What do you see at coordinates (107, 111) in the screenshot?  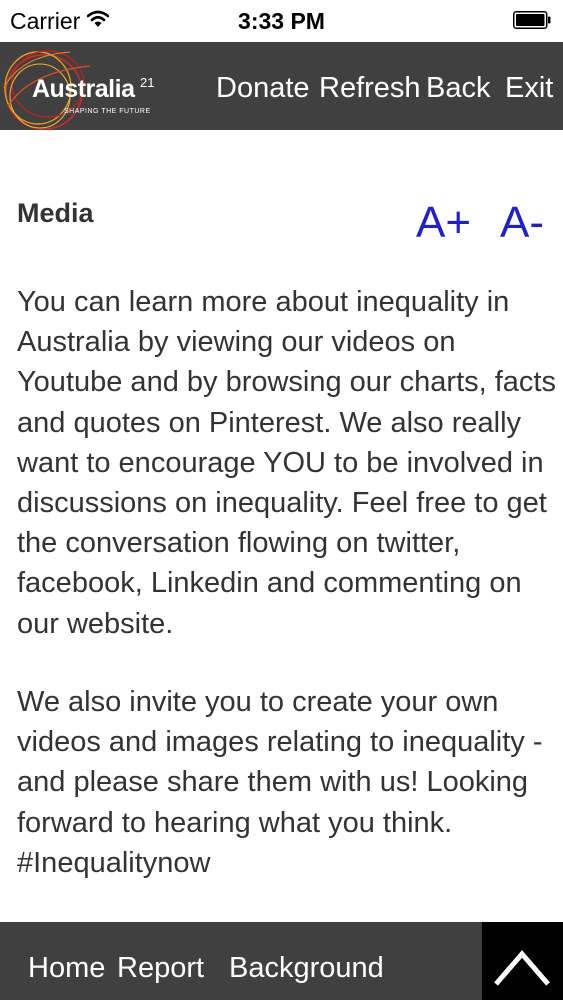 I see `logo-tagline: SHAPING THE FUTURE` at bounding box center [107, 111].